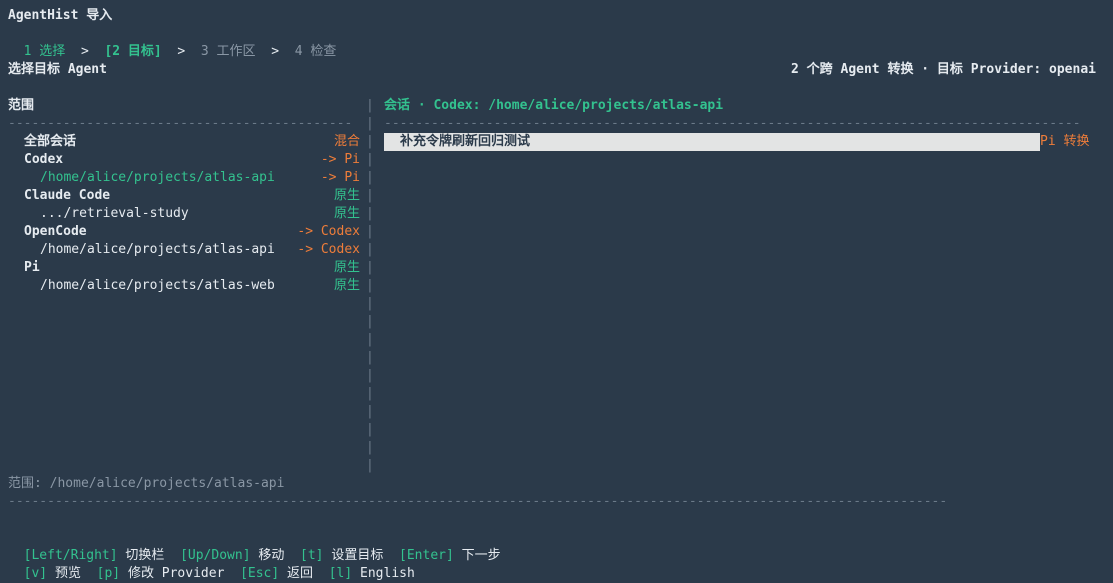  I want to click on scope-item: Codex -> Pi, so click(184, 160).